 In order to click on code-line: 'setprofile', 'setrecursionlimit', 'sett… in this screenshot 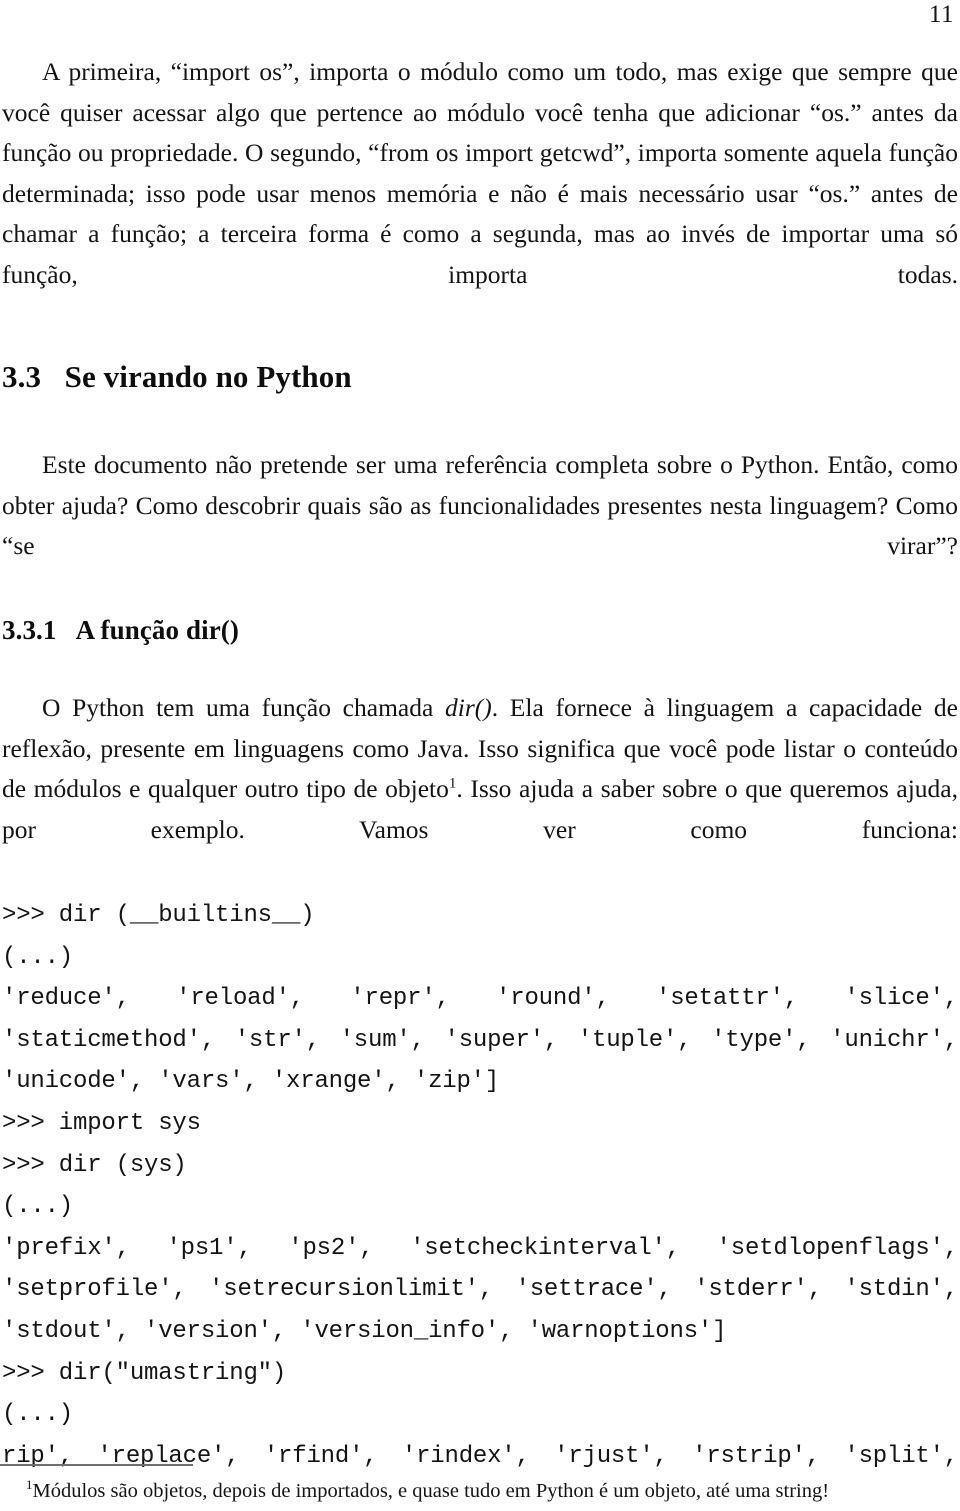, I will do `click(480, 1290)`.